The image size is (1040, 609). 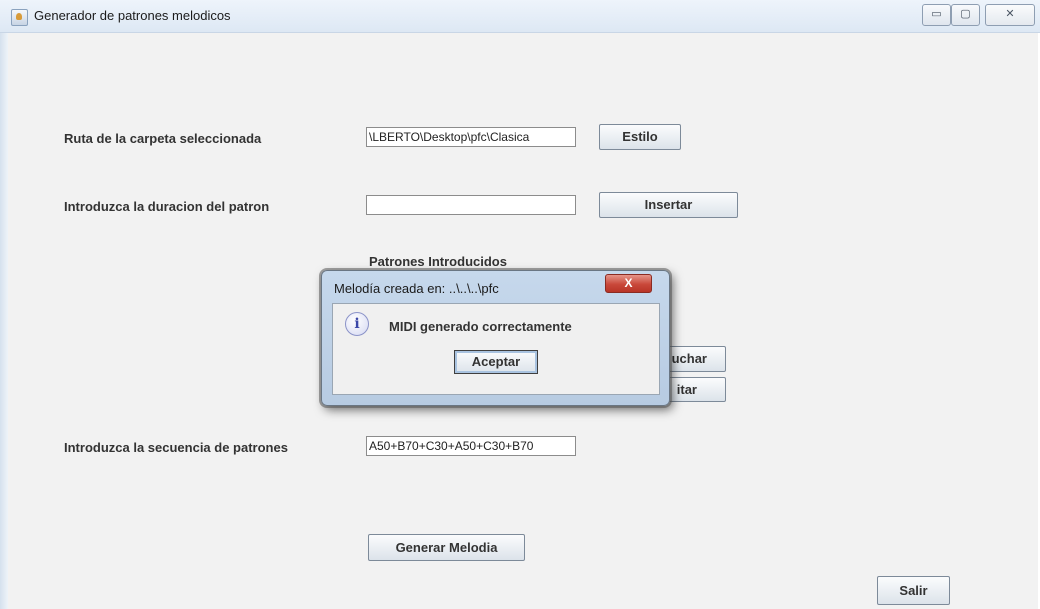 I want to click on dialog-message: MIDI generado correctamente, so click(x=480, y=326).